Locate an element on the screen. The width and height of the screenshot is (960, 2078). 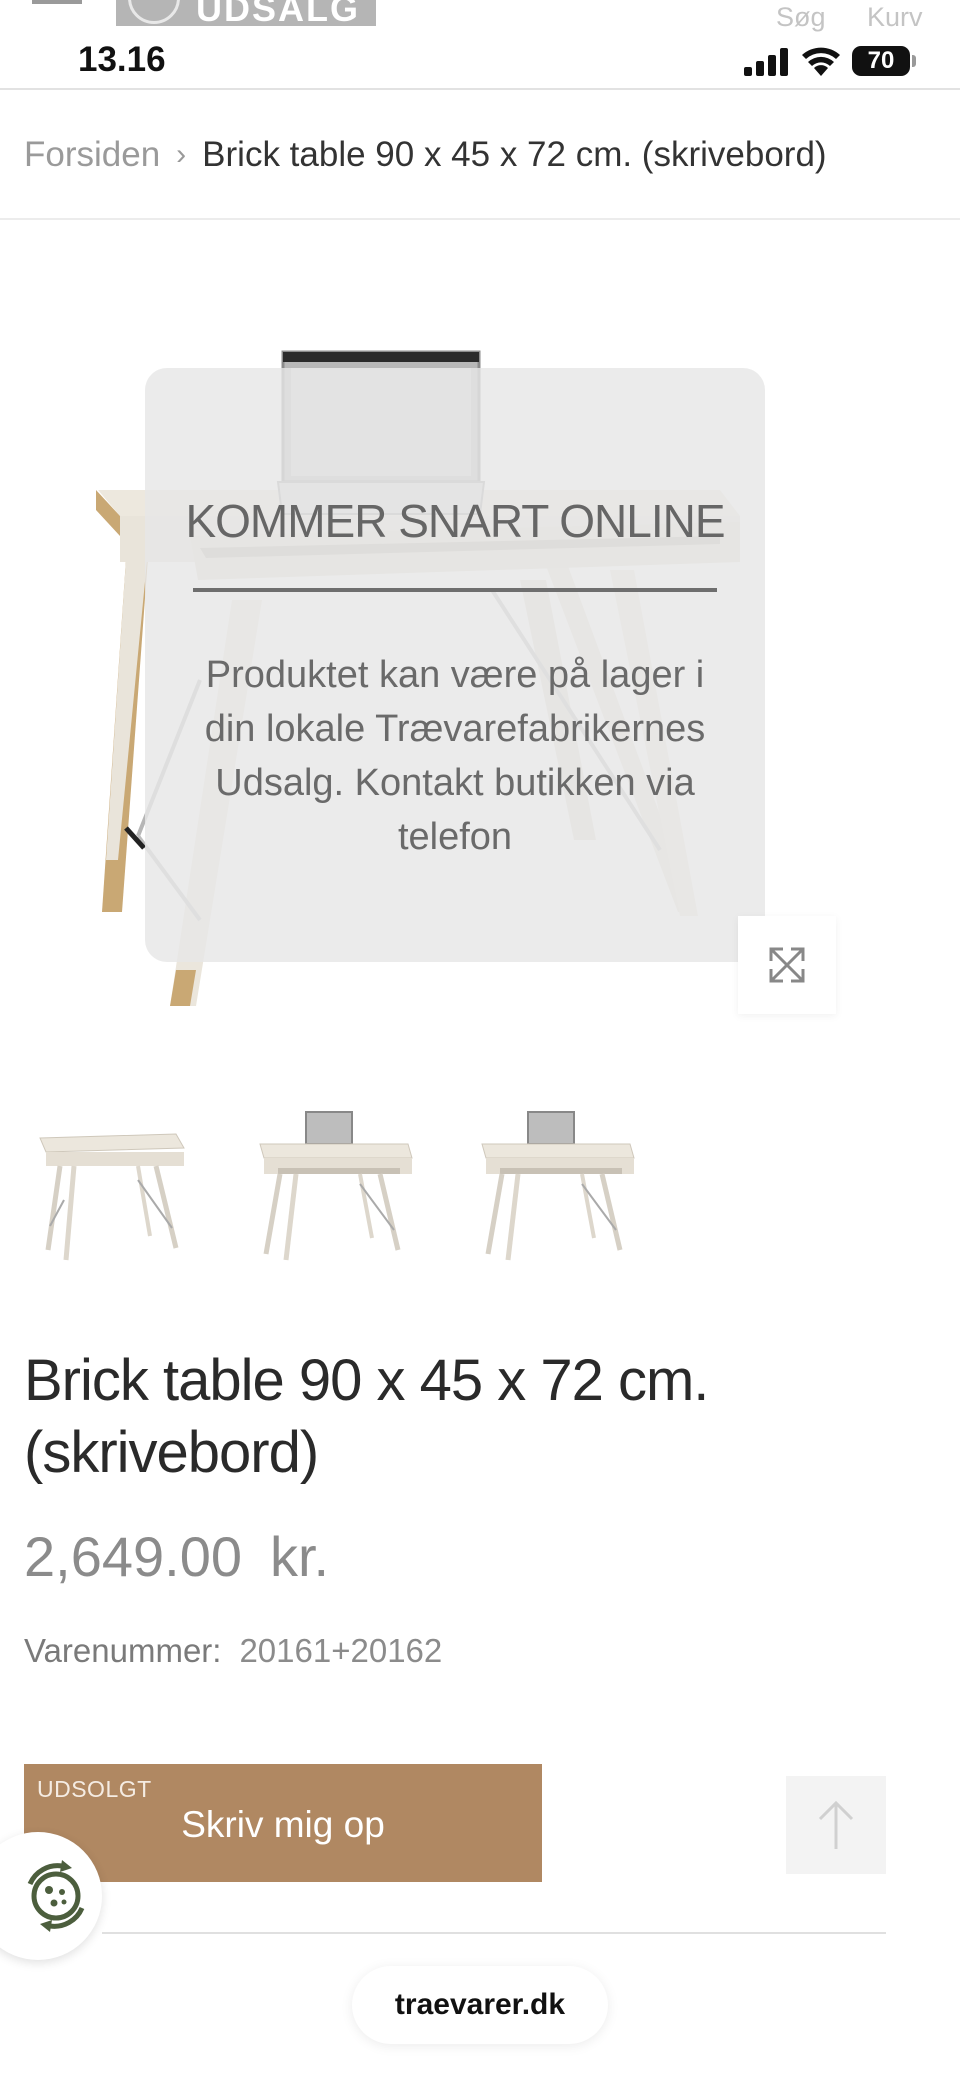
product-sku: Varenummer: 20161+20162 is located at coordinates (233, 1651).